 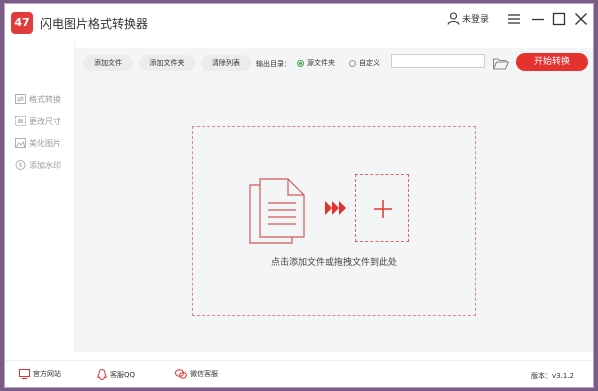 I want to click on radio-checked-icon, so click(x=300, y=63).